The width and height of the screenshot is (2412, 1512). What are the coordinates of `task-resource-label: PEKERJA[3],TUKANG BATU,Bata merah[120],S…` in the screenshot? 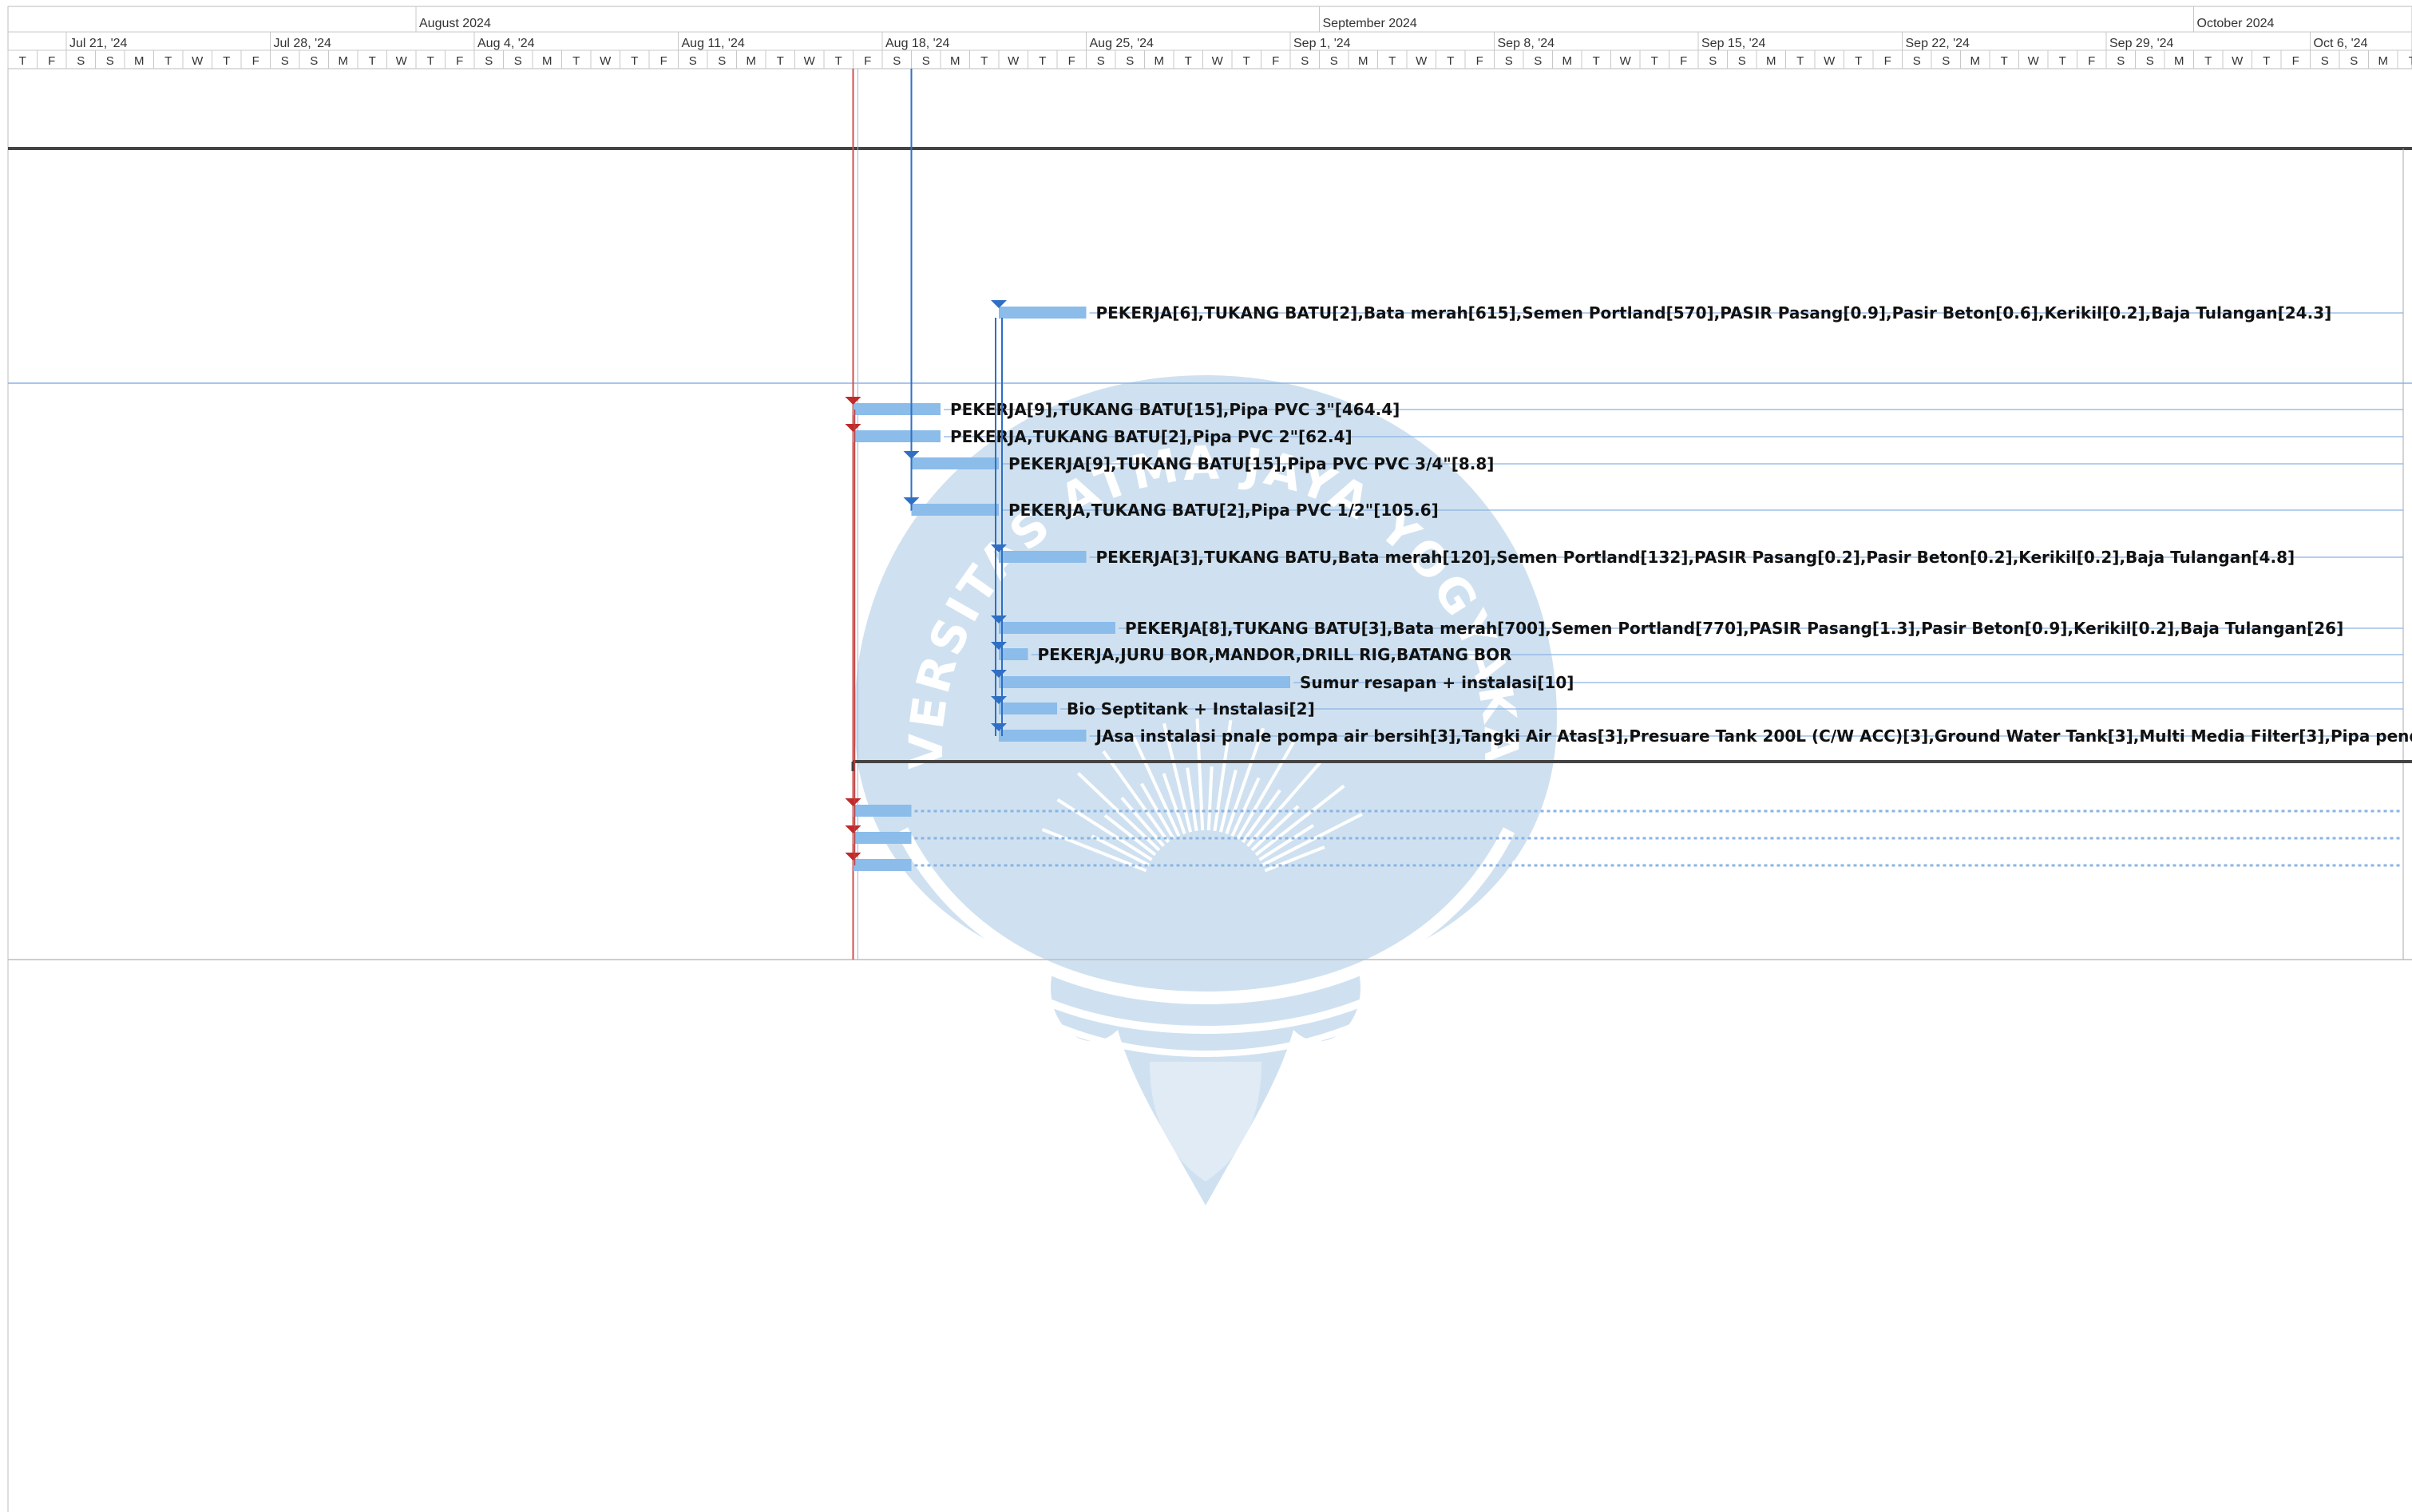 It's located at (1695, 557).